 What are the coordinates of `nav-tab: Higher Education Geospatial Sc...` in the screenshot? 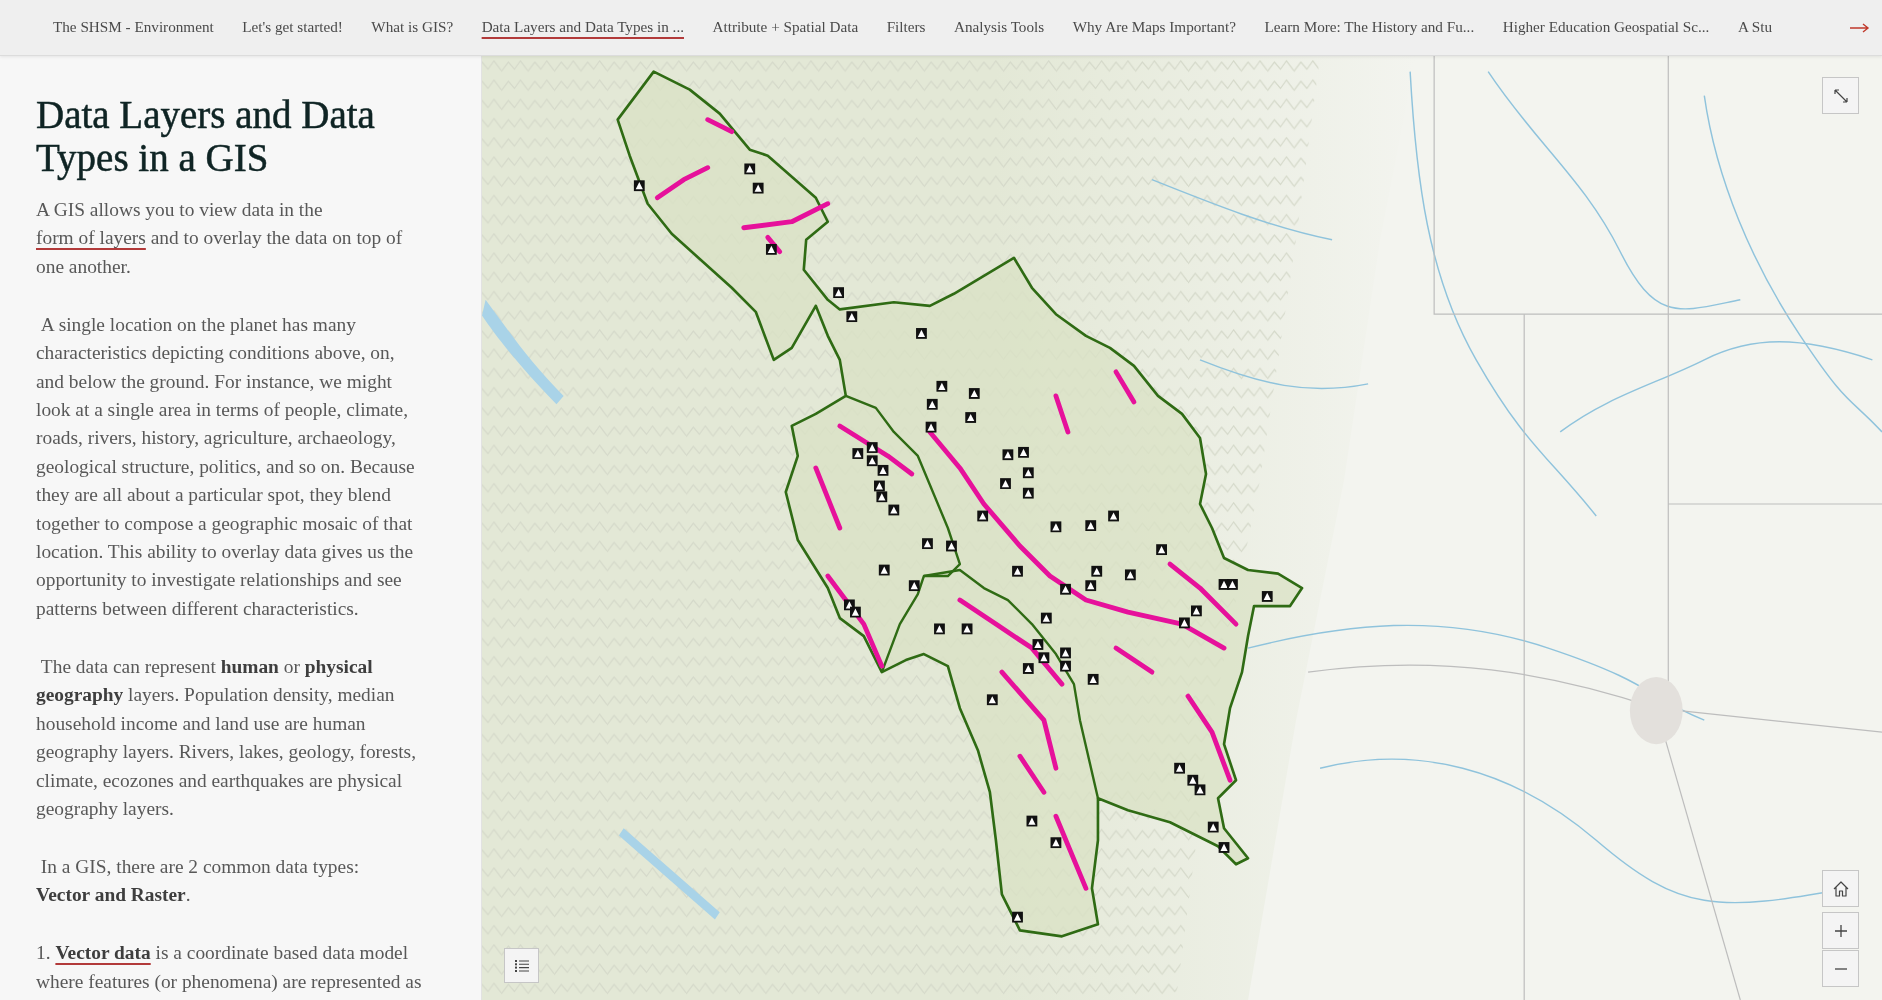 It's located at (1606, 27).